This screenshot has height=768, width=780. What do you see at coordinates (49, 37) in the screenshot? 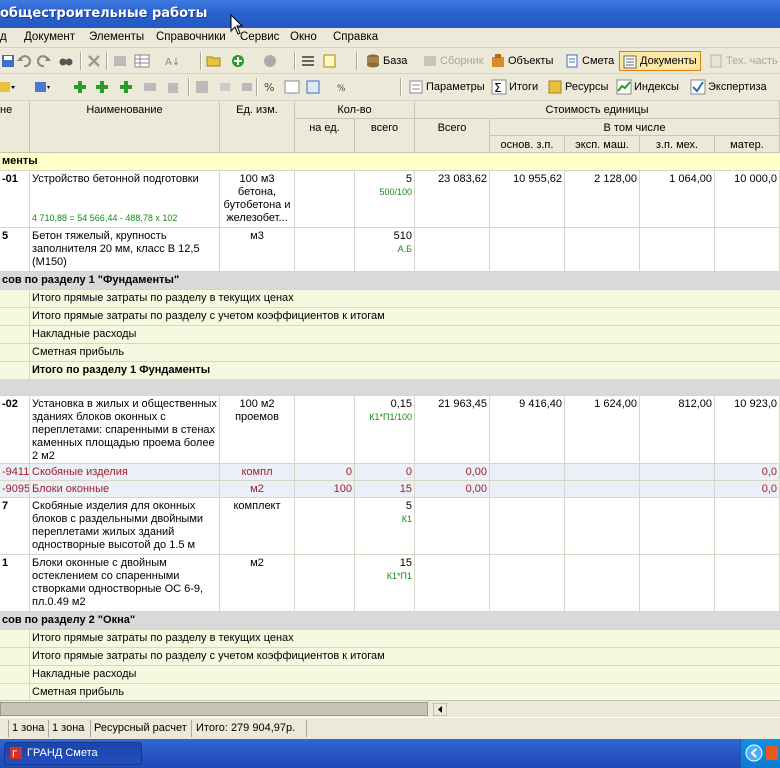
I see `menu-item-document: Документ` at bounding box center [49, 37].